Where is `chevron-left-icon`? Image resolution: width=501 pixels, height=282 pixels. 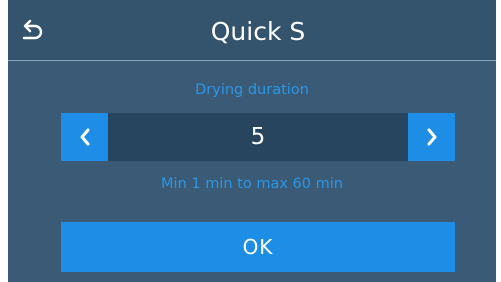 chevron-left-icon is located at coordinates (84, 137).